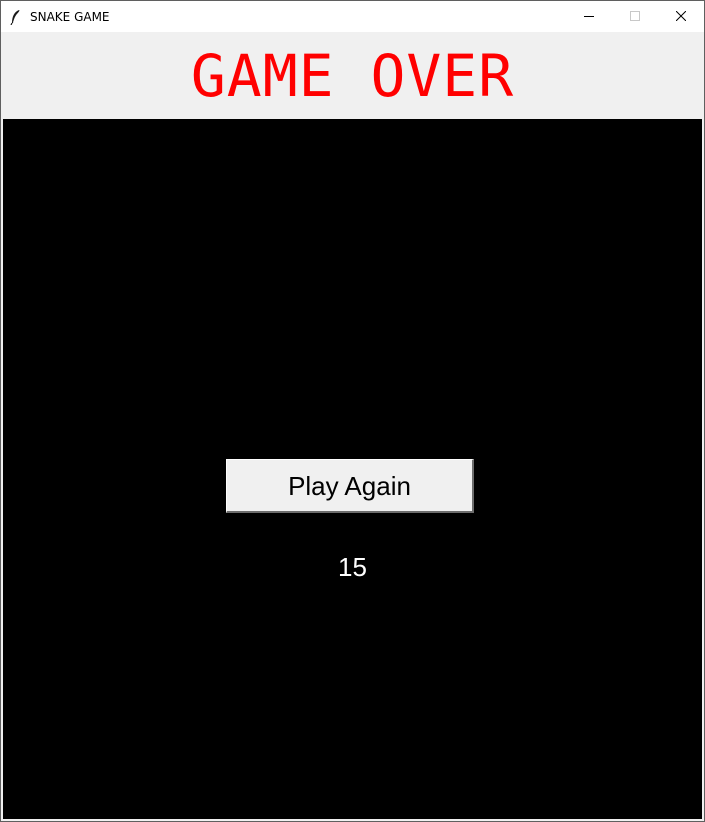 The height and width of the screenshot is (822, 705). What do you see at coordinates (16, 17) in the screenshot?
I see `feather-icon` at bounding box center [16, 17].